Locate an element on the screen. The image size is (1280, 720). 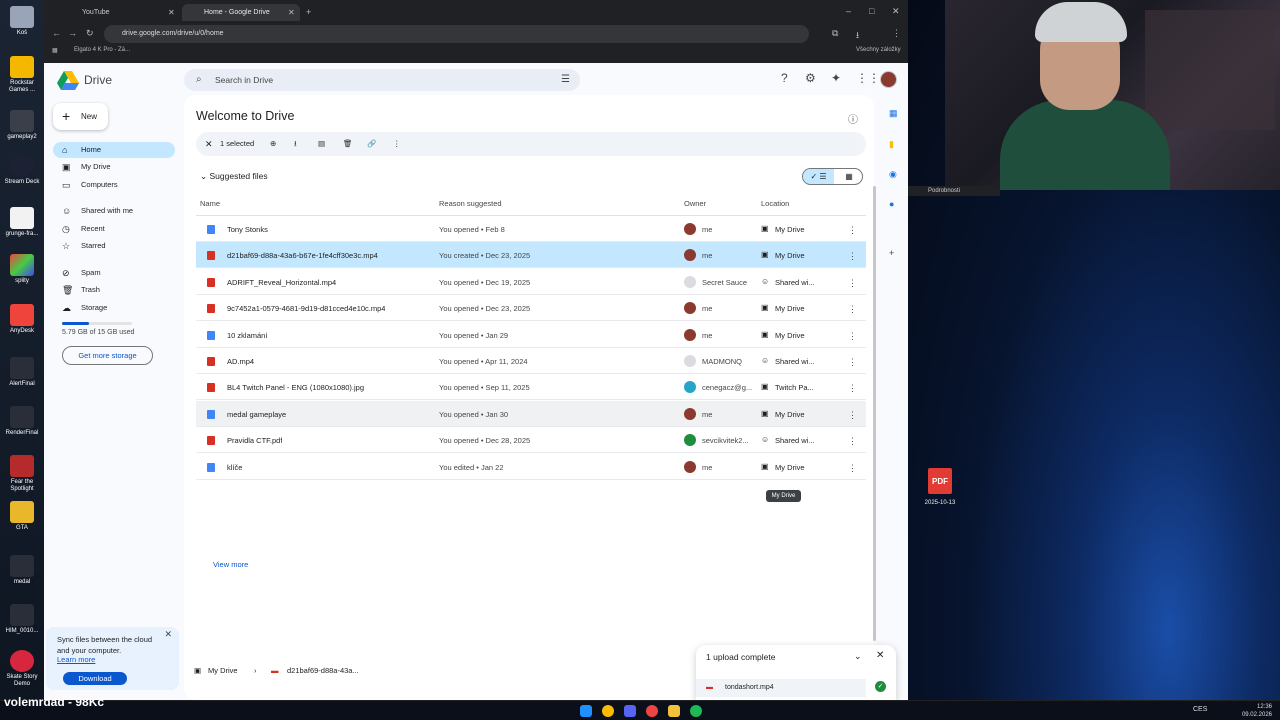
new-button: + New is located at coordinates (80, 116).